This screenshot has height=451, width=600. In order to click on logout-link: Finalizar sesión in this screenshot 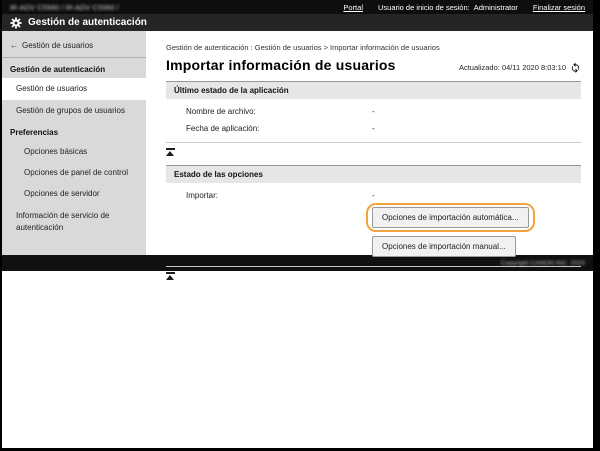, I will do `click(559, 7)`.